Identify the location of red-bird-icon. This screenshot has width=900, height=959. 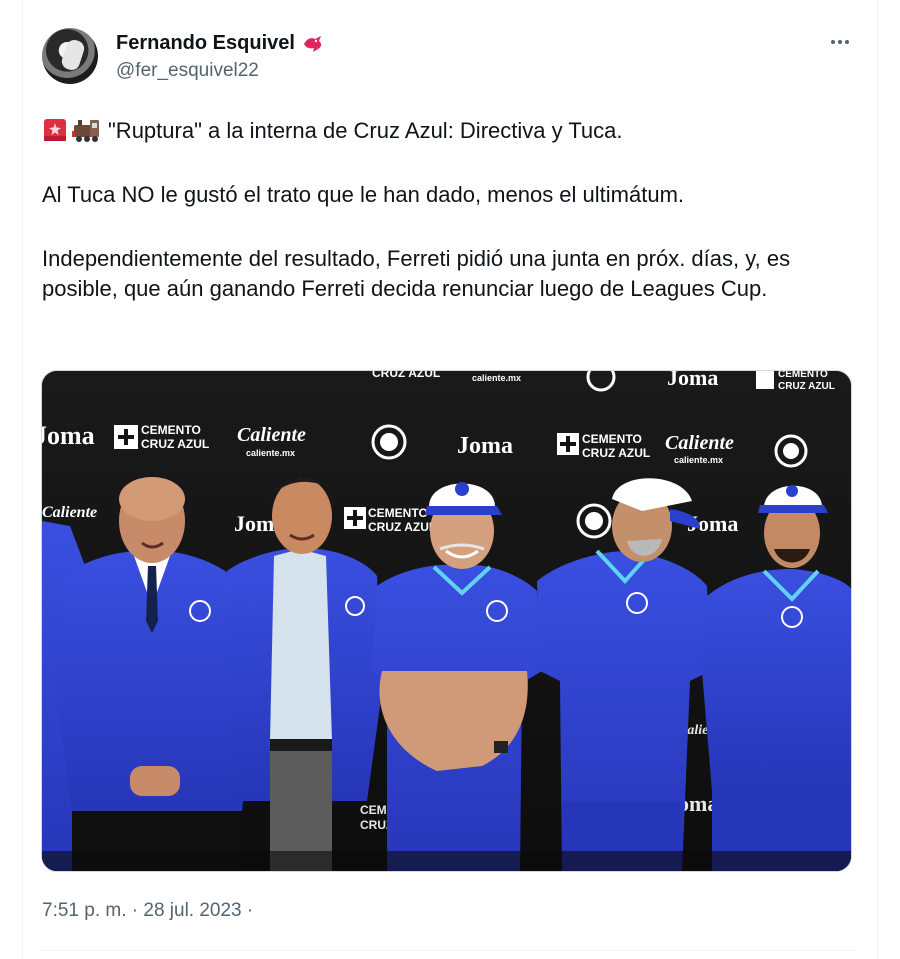
(312, 43).